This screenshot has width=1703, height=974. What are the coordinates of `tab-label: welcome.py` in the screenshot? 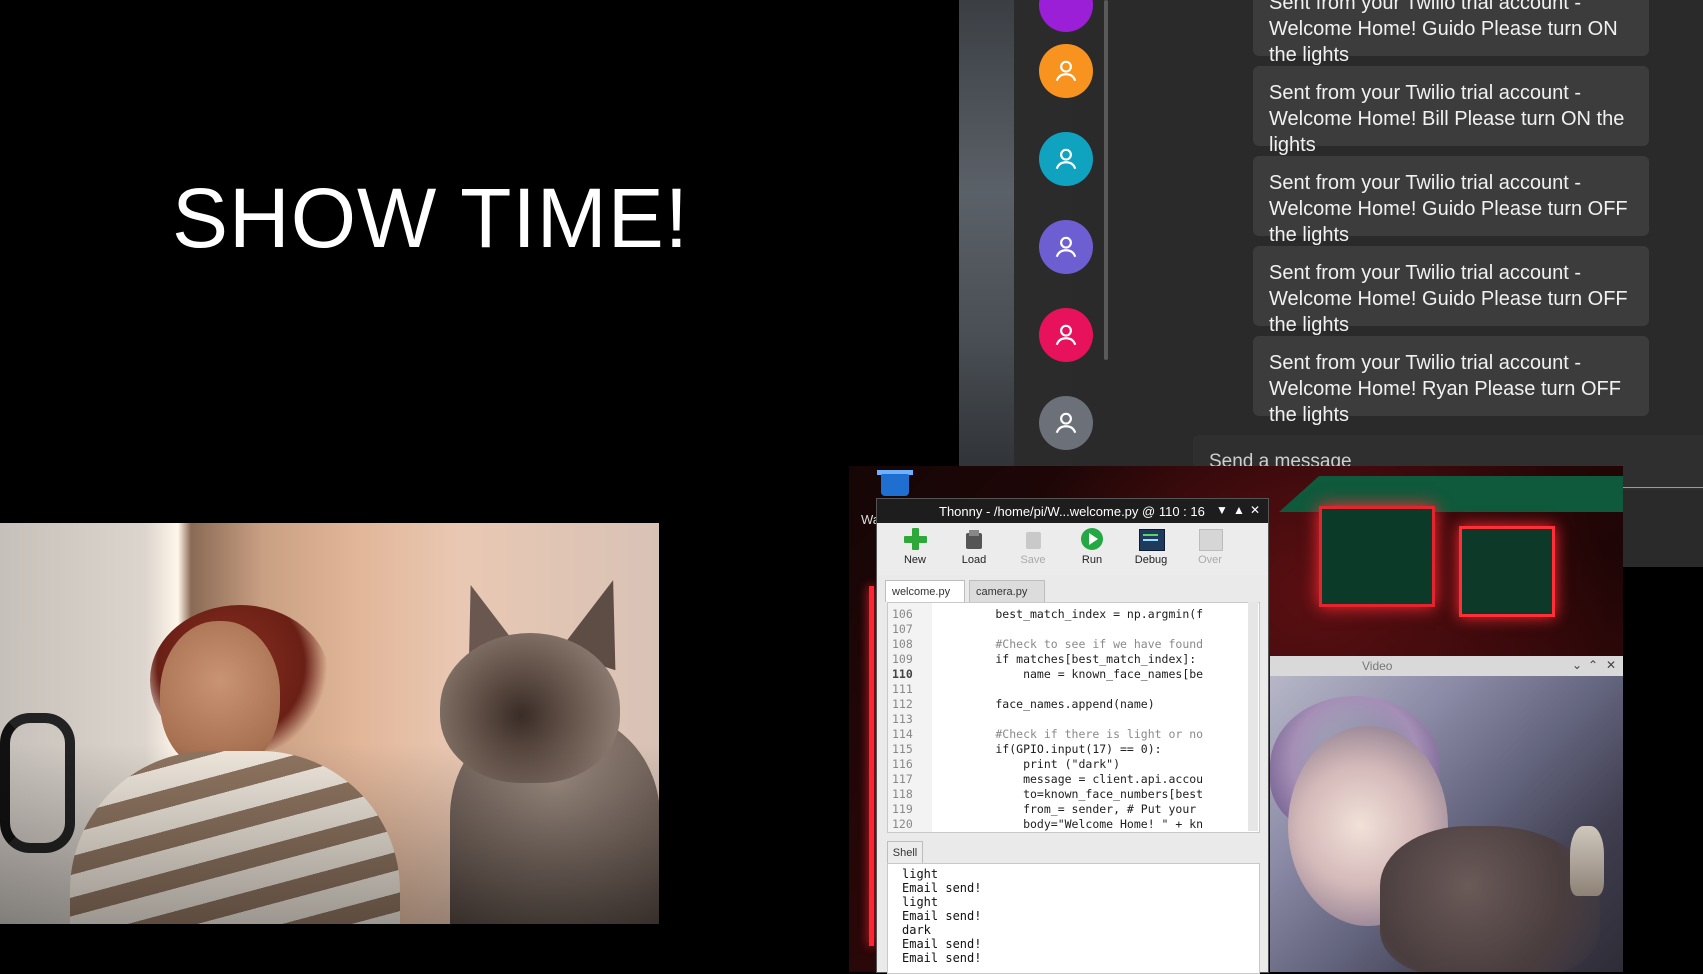 It's located at (921, 592).